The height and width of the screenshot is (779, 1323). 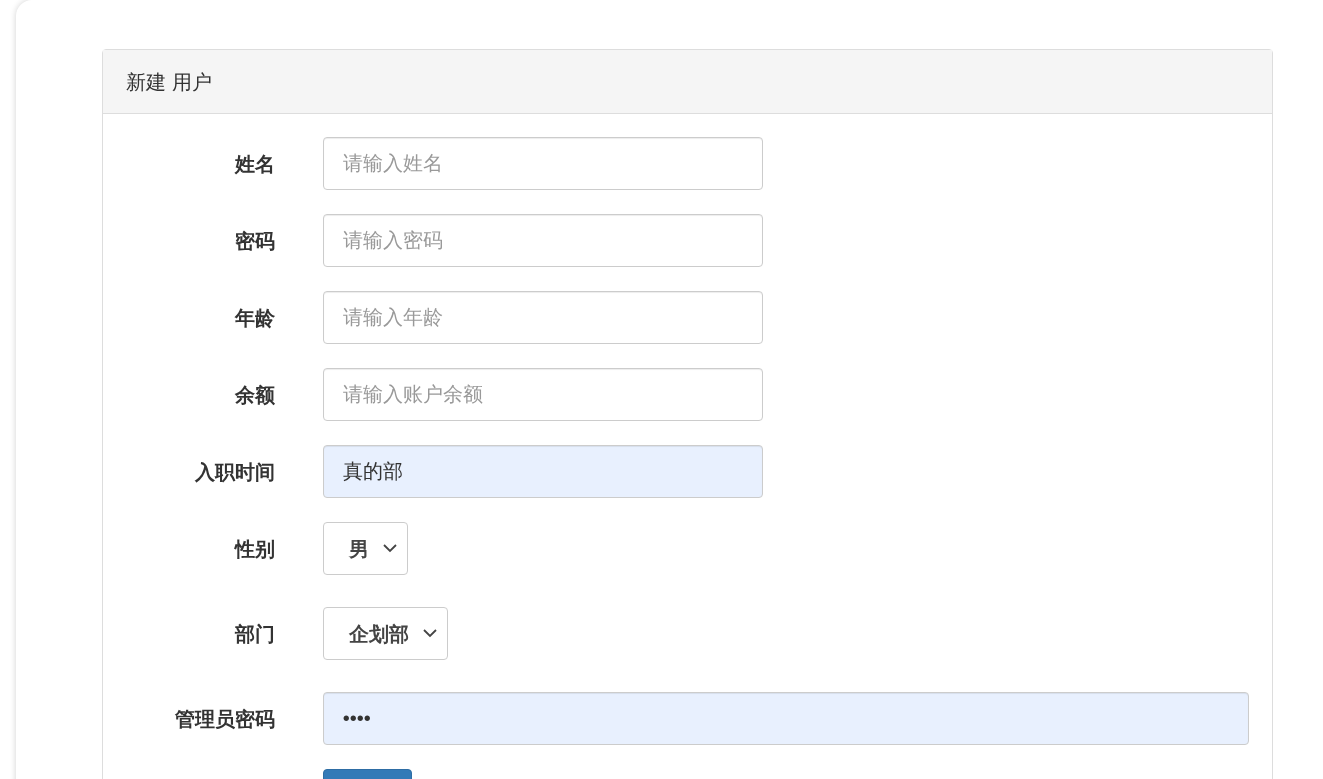 What do you see at coordinates (169, 82) in the screenshot?
I see `card-title: 新建 用户` at bounding box center [169, 82].